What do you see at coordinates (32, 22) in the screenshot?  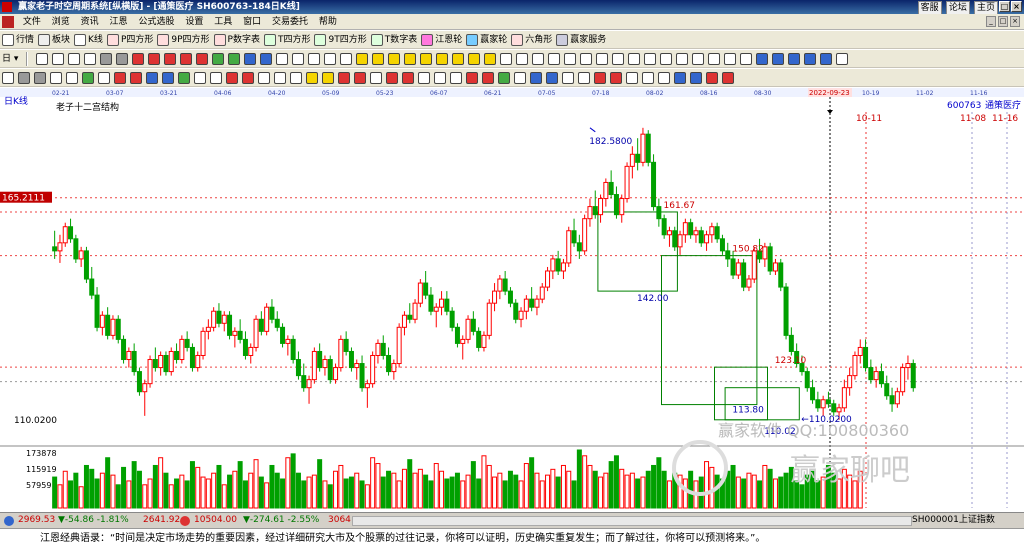 I see `menu-file: 文件` at bounding box center [32, 22].